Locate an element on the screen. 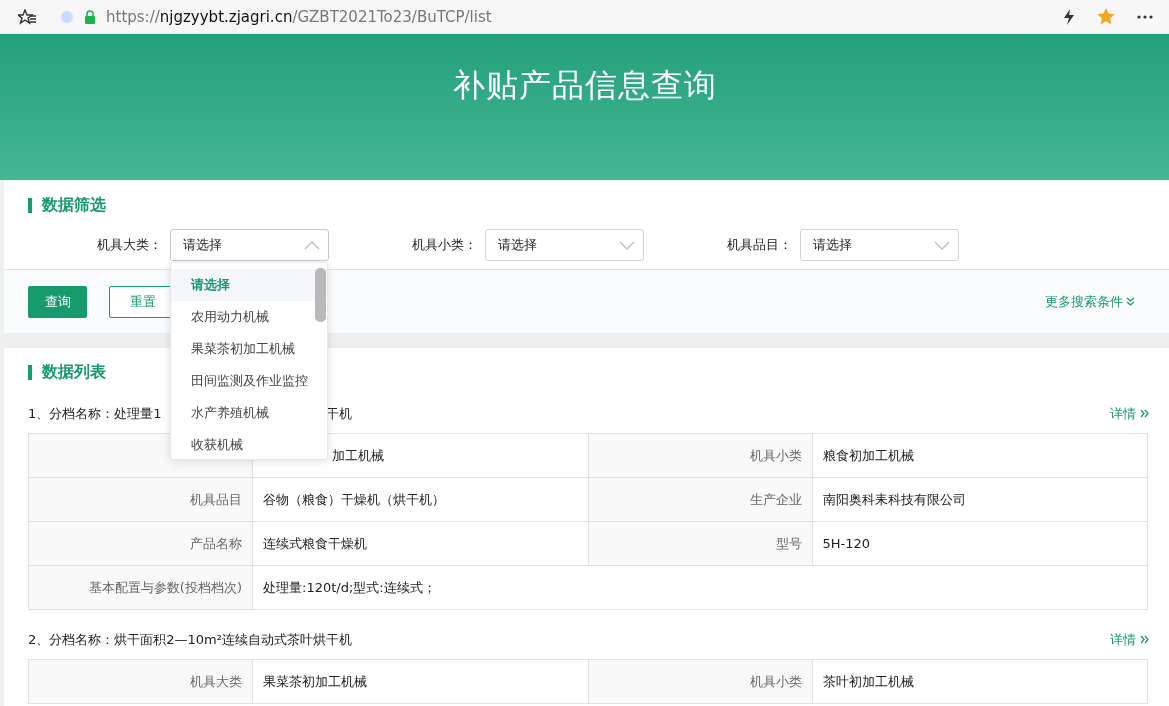 Image resolution: width=1169 pixels, height=706 pixels. field-value: 连续式粮食干燥机 is located at coordinates (315, 543).